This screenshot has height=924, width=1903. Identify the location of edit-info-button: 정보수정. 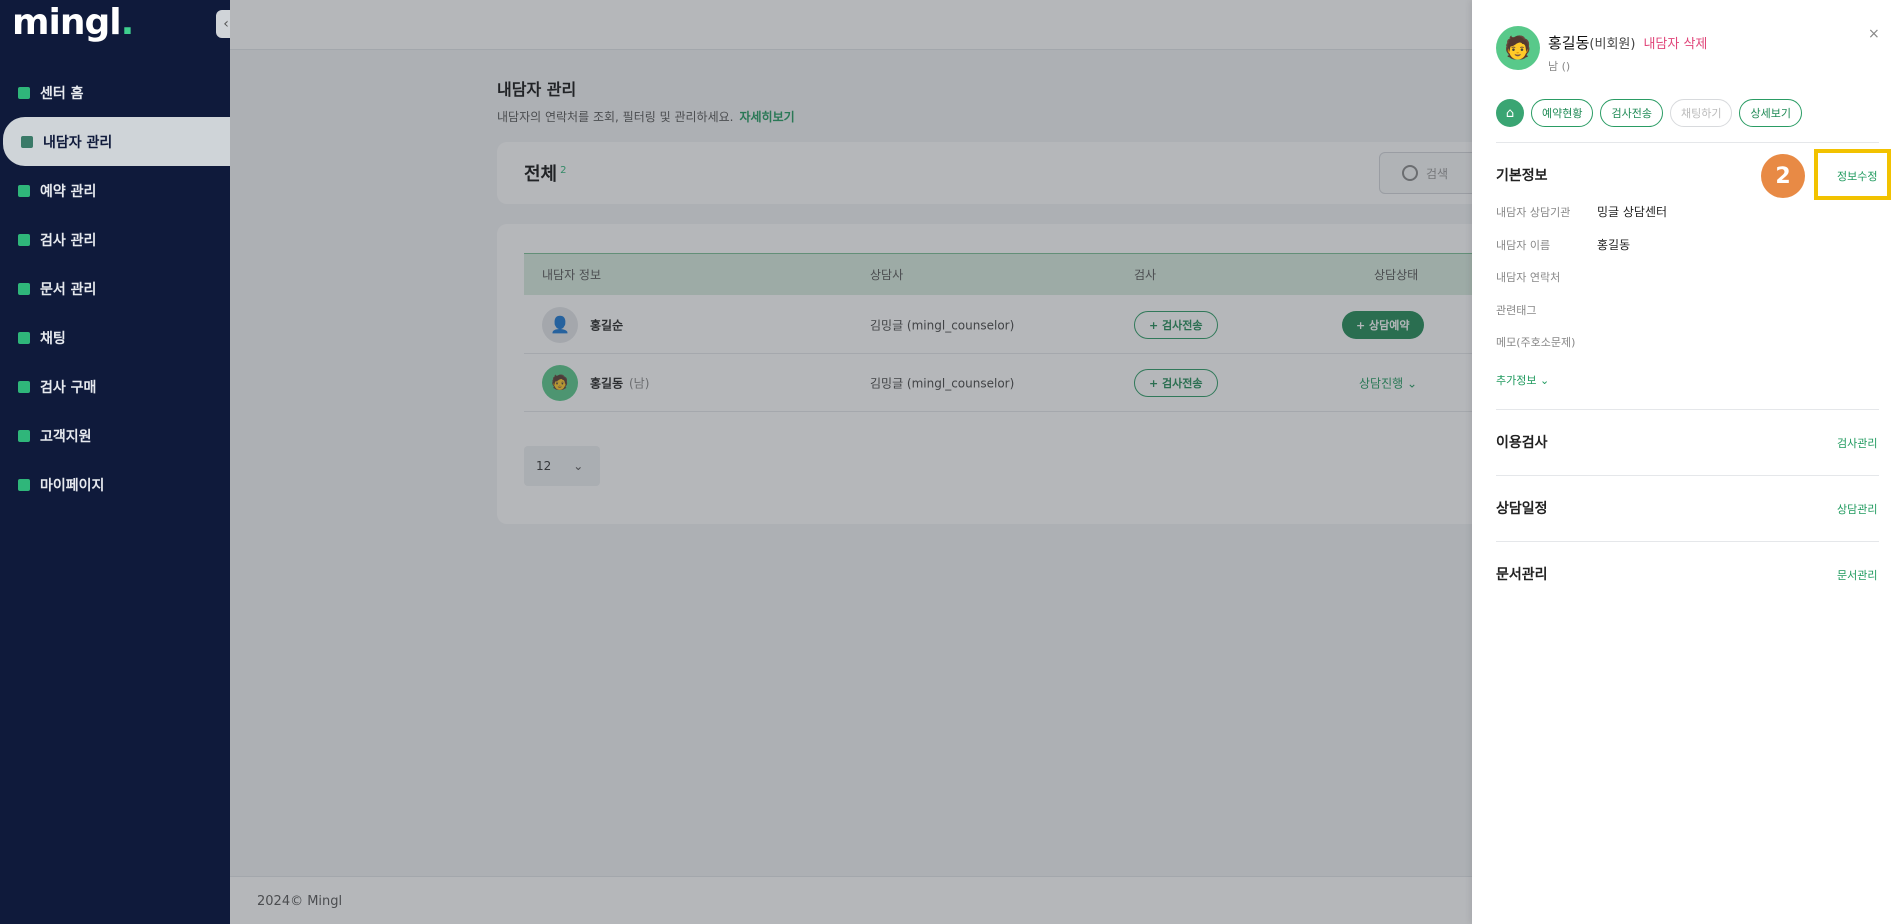
(1857, 176).